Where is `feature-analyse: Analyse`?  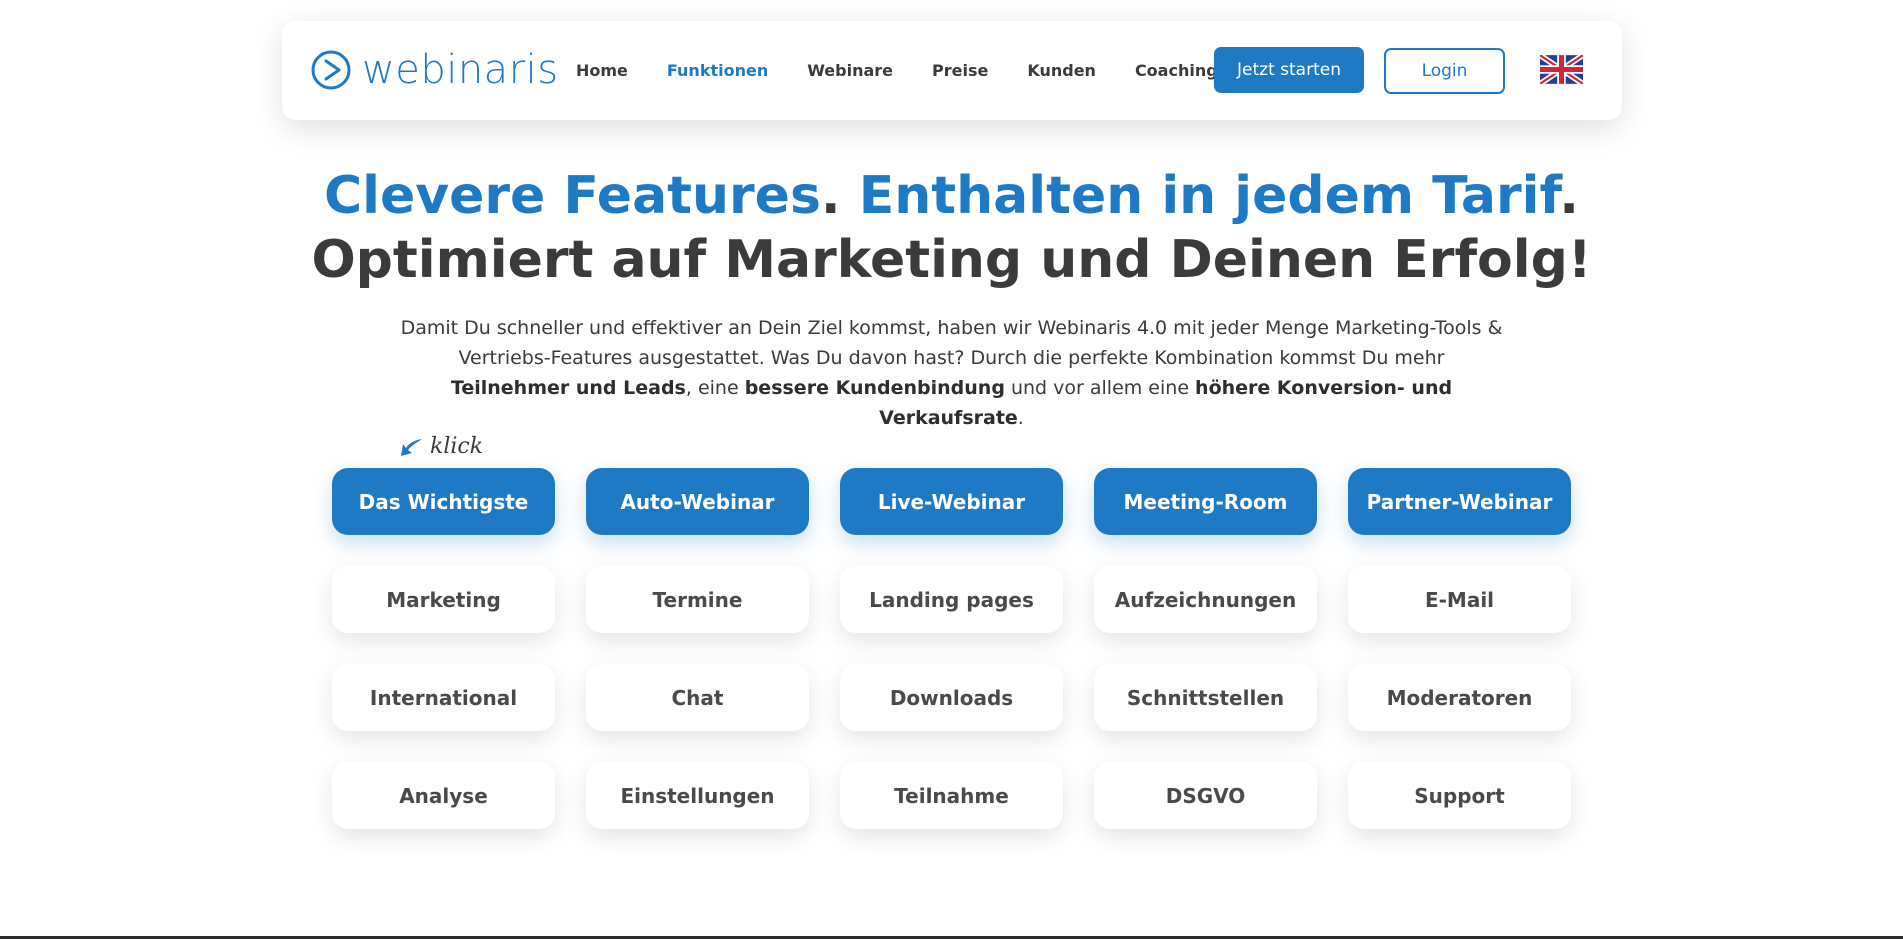 feature-analyse: Analyse is located at coordinates (443, 795).